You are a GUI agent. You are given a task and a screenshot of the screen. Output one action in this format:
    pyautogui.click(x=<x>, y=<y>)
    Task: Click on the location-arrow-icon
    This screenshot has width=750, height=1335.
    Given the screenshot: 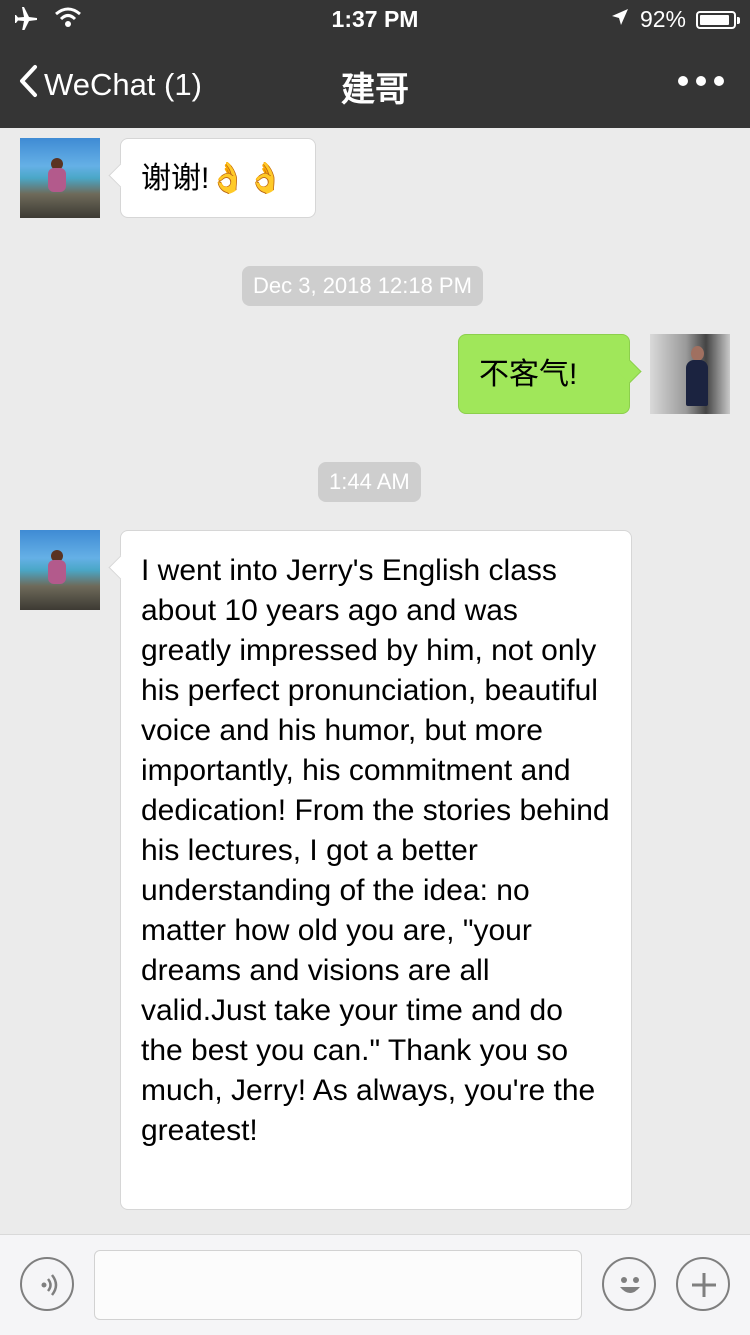 What is the action you would take?
    pyautogui.click(x=620, y=19)
    